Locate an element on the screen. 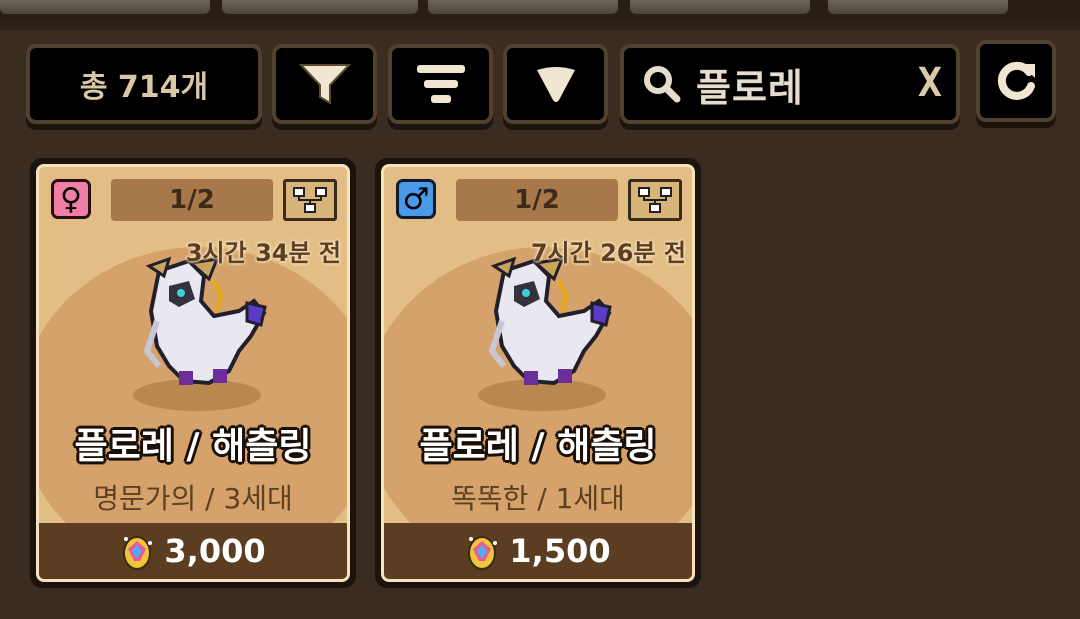 Image resolution: width=1080 pixels, height=619 pixels. total-count-badge: 총 714개 is located at coordinates (144, 84).